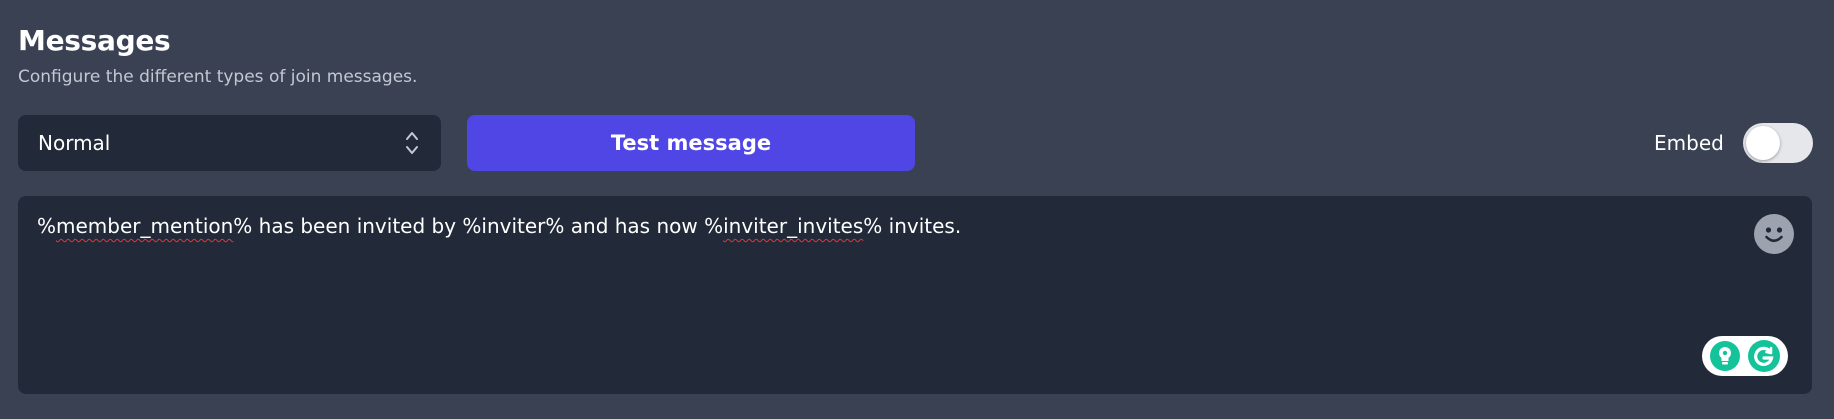  I want to click on test-message-button: Test message, so click(691, 143).